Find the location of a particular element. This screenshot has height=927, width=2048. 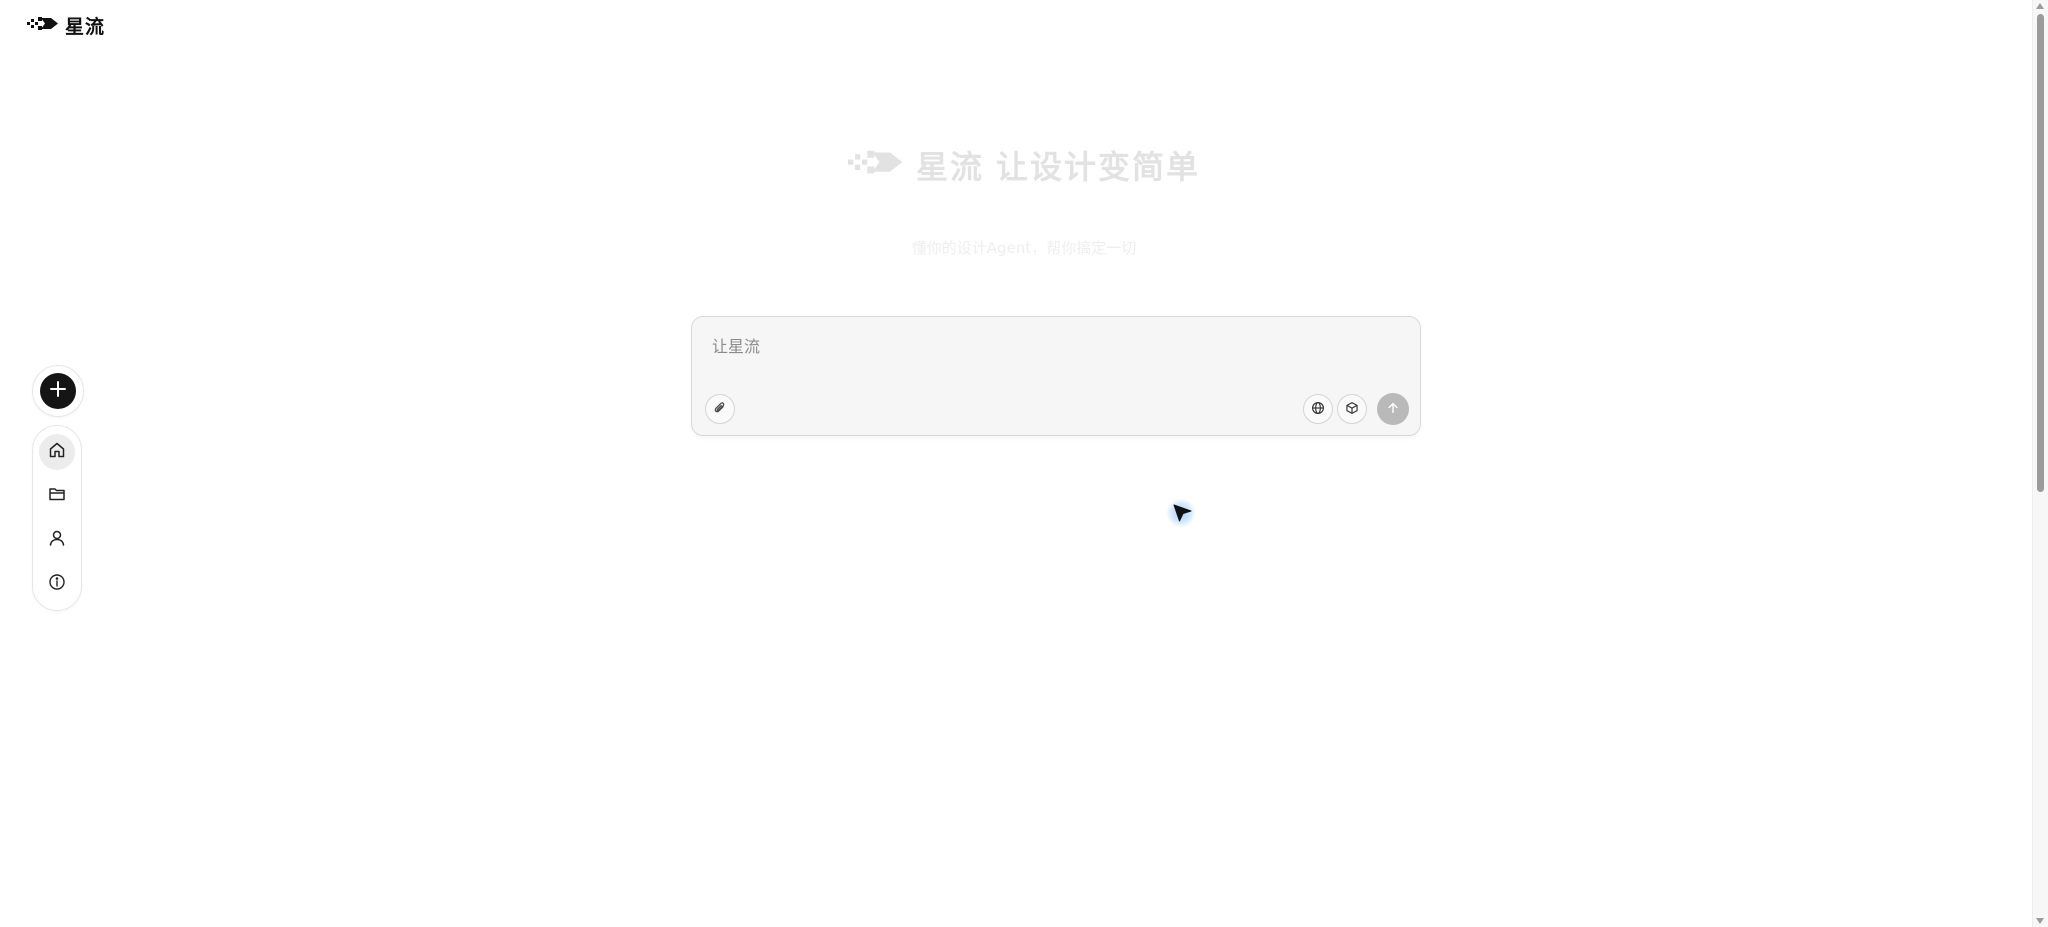

web-search-button is located at coordinates (1318, 409).